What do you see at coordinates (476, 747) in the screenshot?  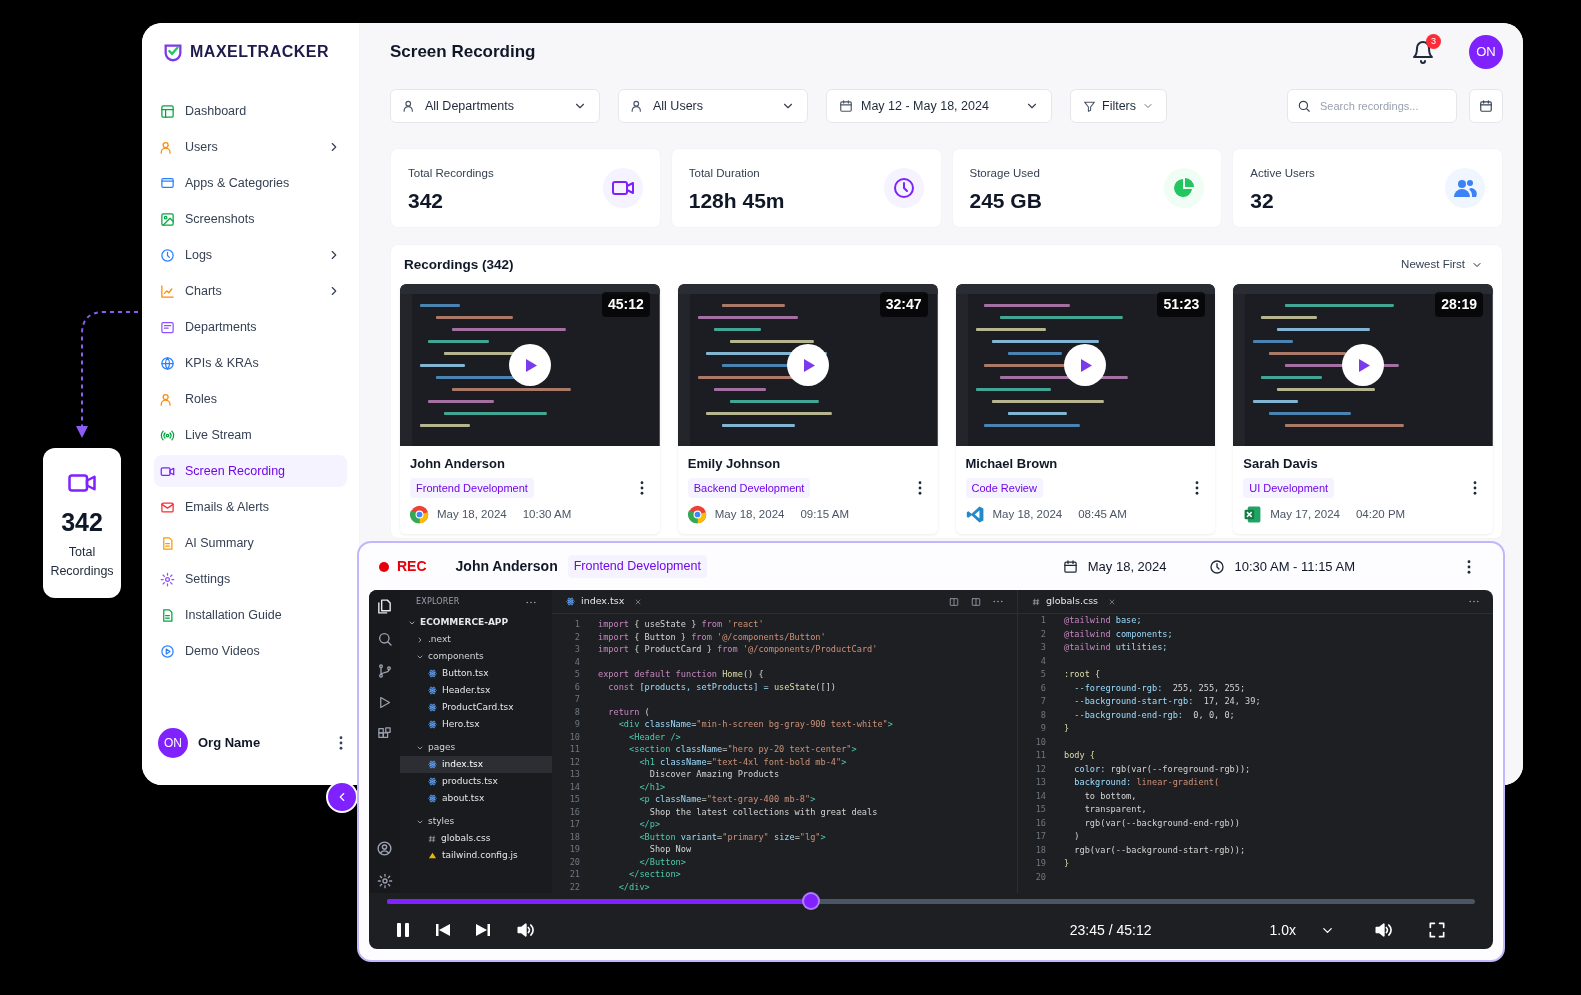 I see `folder-item: pages` at bounding box center [476, 747].